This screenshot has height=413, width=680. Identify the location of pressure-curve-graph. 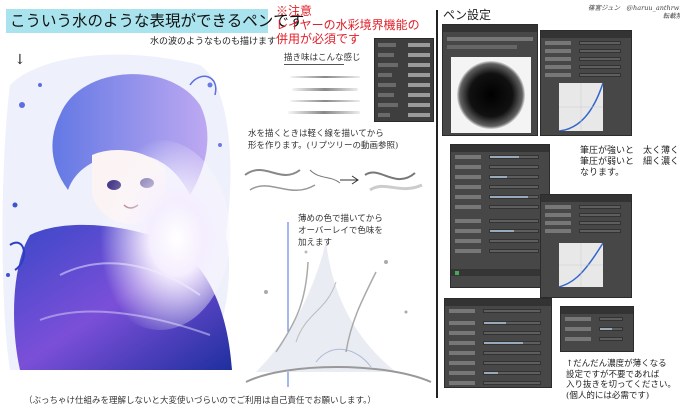
(581, 107).